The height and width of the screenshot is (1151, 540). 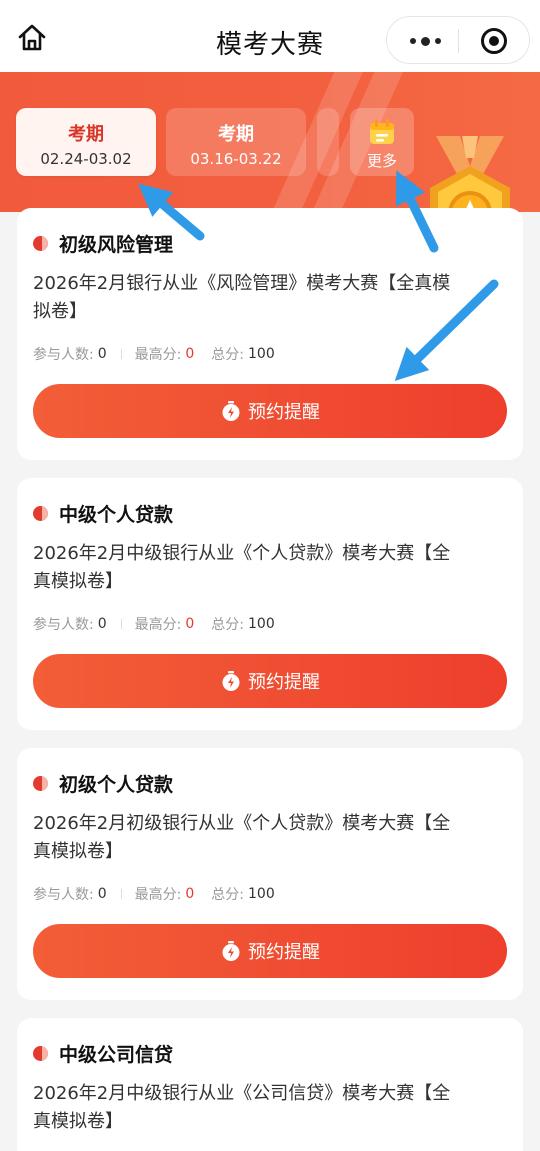 What do you see at coordinates (116, 785) in the screenshot?
I see `exam-title: 初级个人贷款` at bounding box center [116, 785].